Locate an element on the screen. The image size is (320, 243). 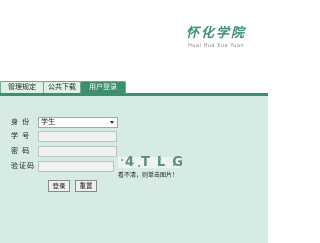
captcha-text: 4TLG is located at coordinates (157, 162).